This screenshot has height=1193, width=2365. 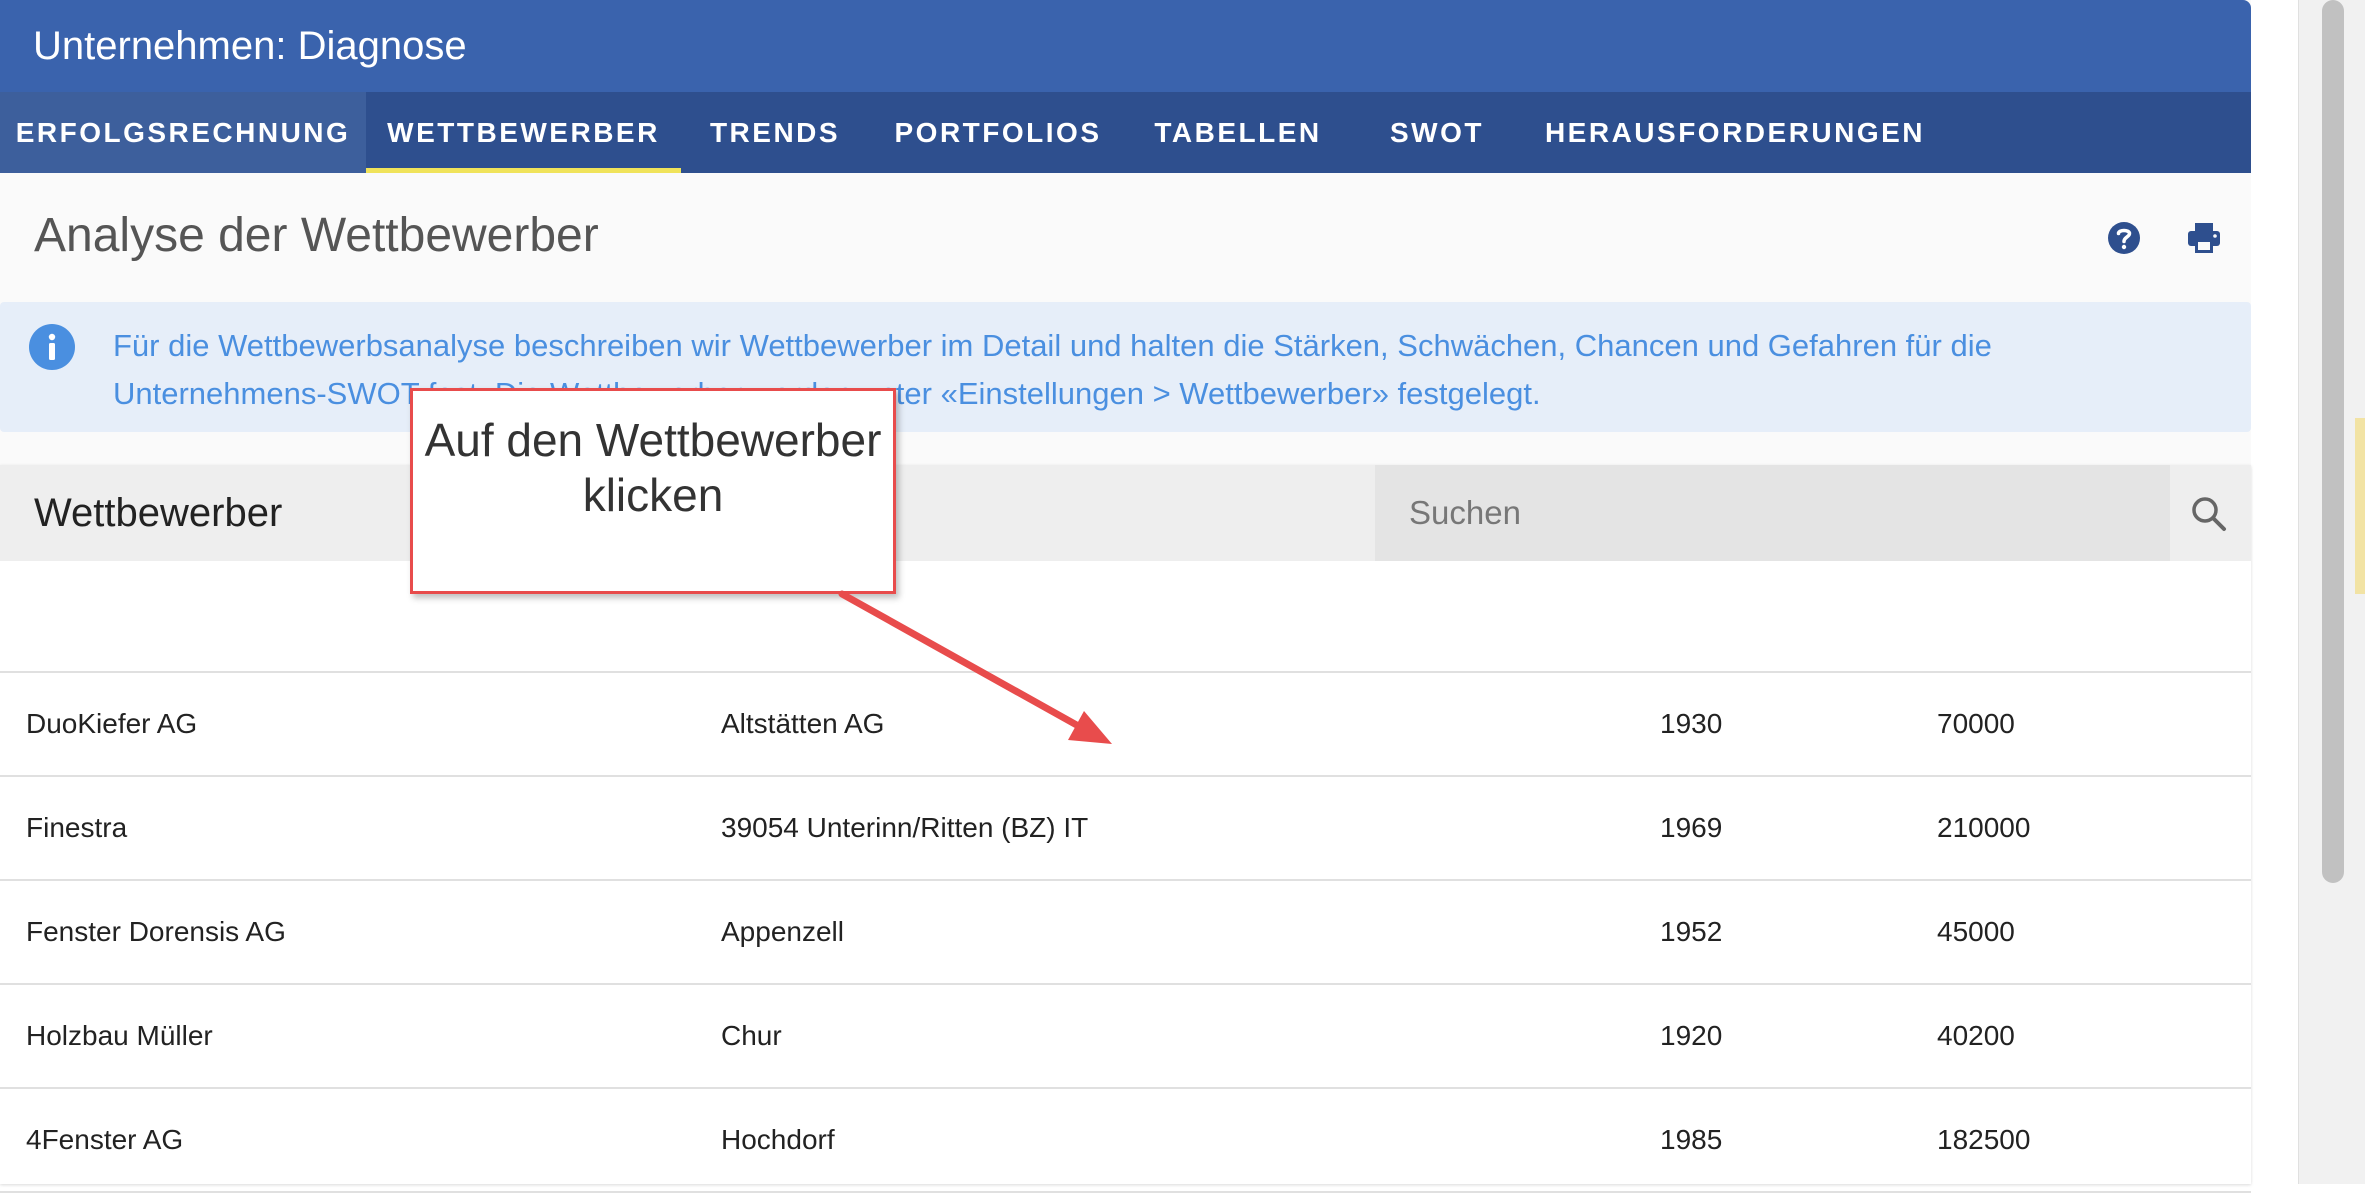 What do you see at coordinates (1238, 132) in the screenshot?
I see `tab-tabellen: TABELLEN` at bounding box center [1238, 132].